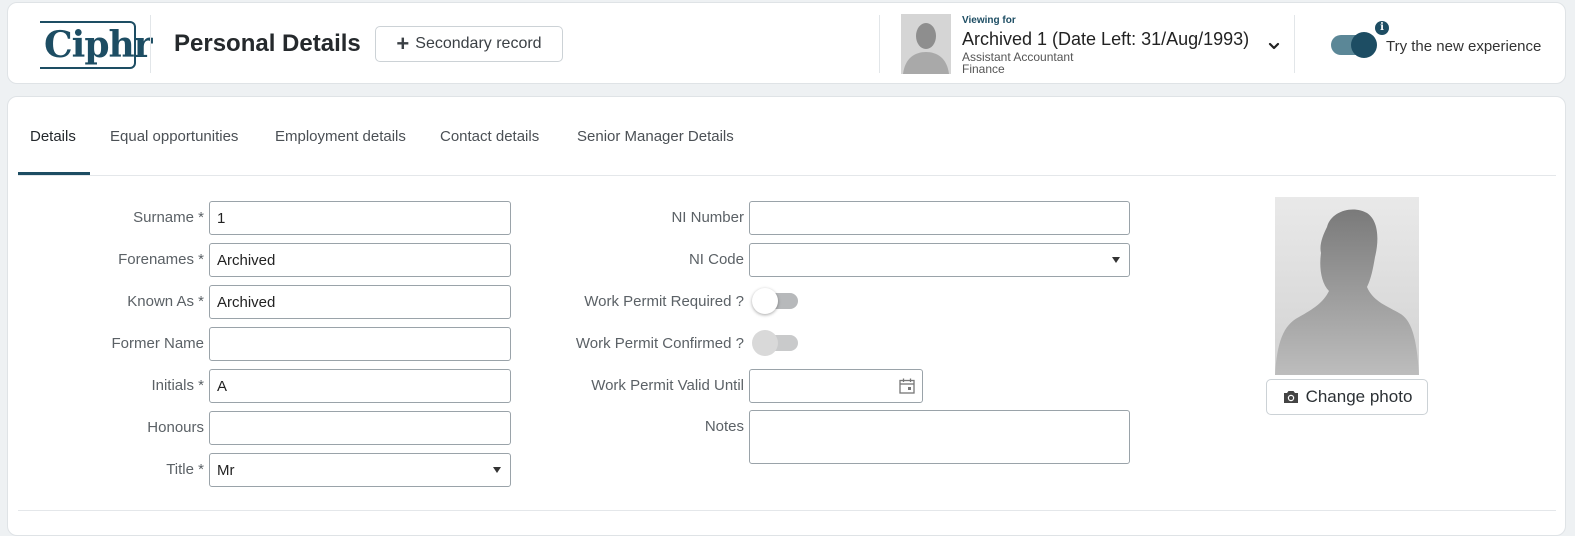 This screenshot has height=536, width=1575. I want to click on title-select: Mr, so click(360, 470).